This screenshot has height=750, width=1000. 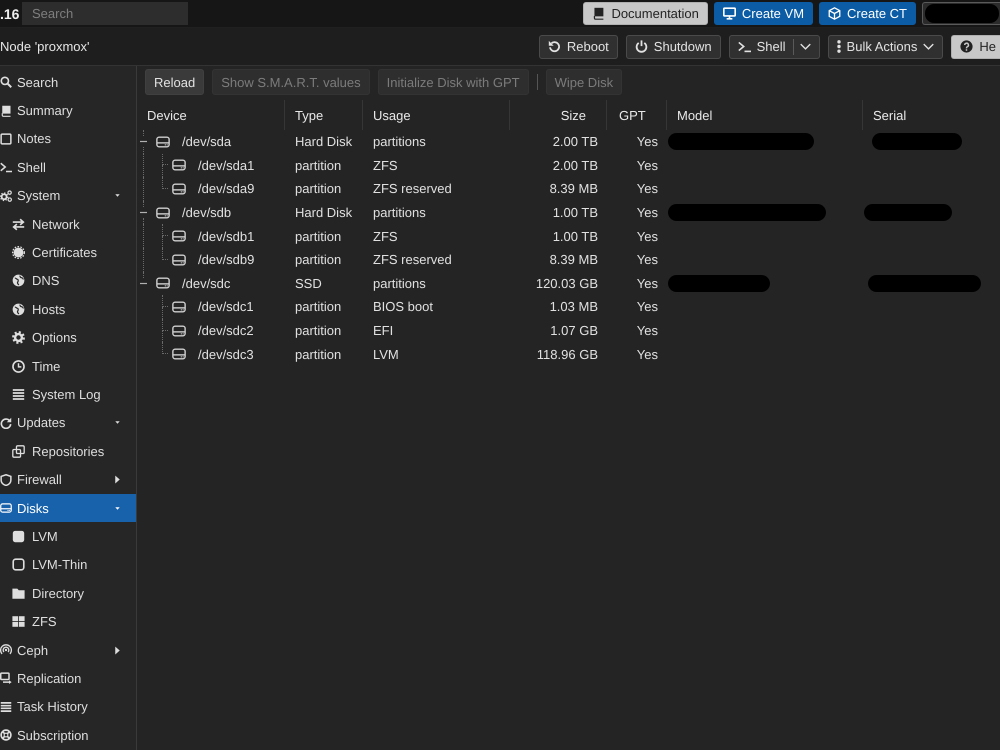 I want to click on sidebar-item: LVM, so click(x=68, y=536).